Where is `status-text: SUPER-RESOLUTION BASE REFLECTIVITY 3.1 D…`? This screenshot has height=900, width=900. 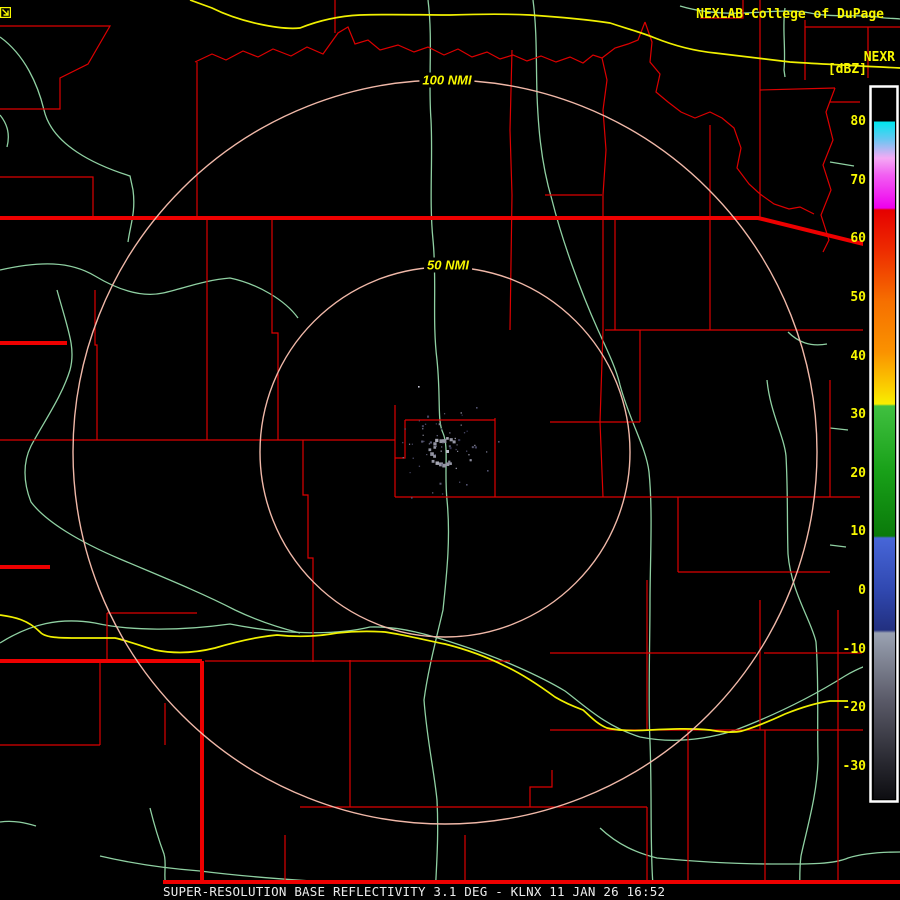 status-text: SUPER-RESOLUTION BASE REFLECTIVITY 3.1 D… is located at coordinates (414, 891).